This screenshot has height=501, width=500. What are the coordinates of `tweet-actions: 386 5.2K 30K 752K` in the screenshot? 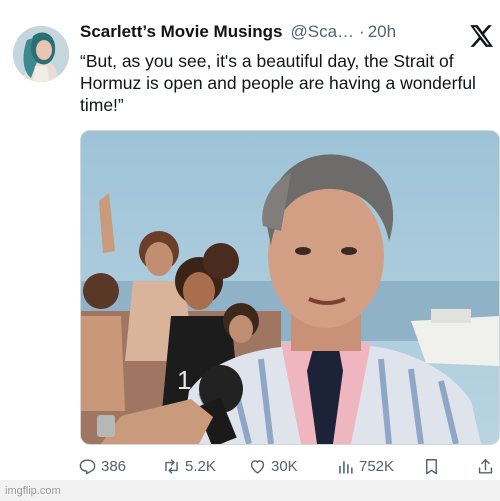 It's located at (288, 467).